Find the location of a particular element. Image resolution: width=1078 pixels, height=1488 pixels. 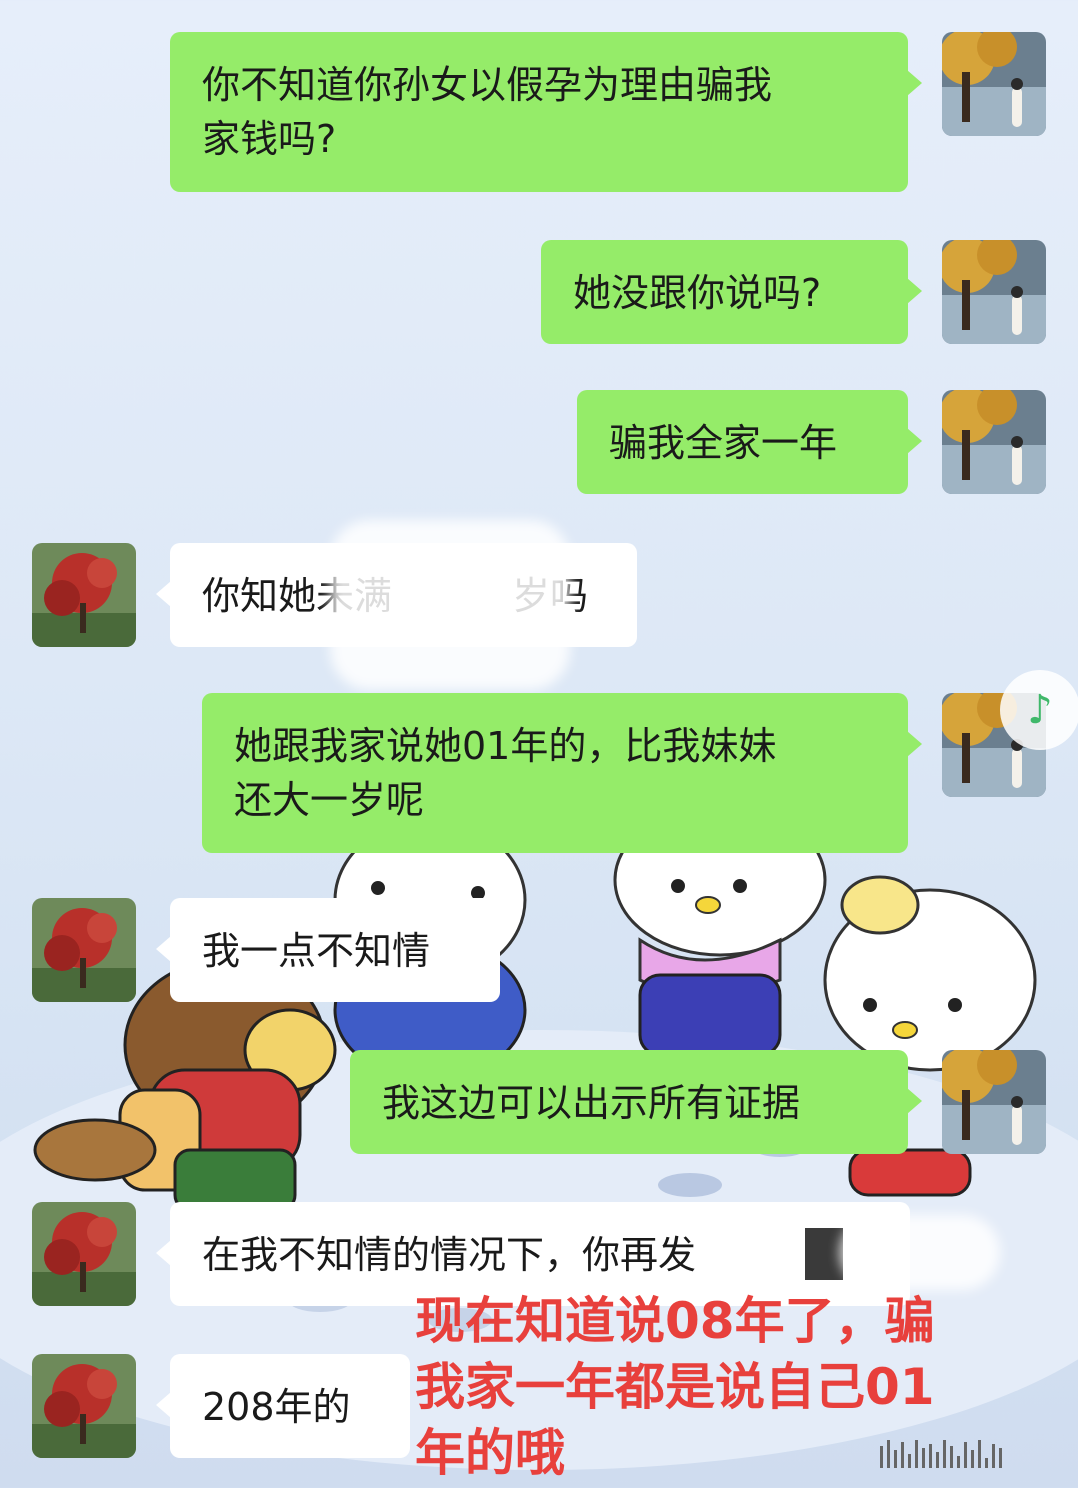

watermark-barcode is located at coordinates (970, 1453).